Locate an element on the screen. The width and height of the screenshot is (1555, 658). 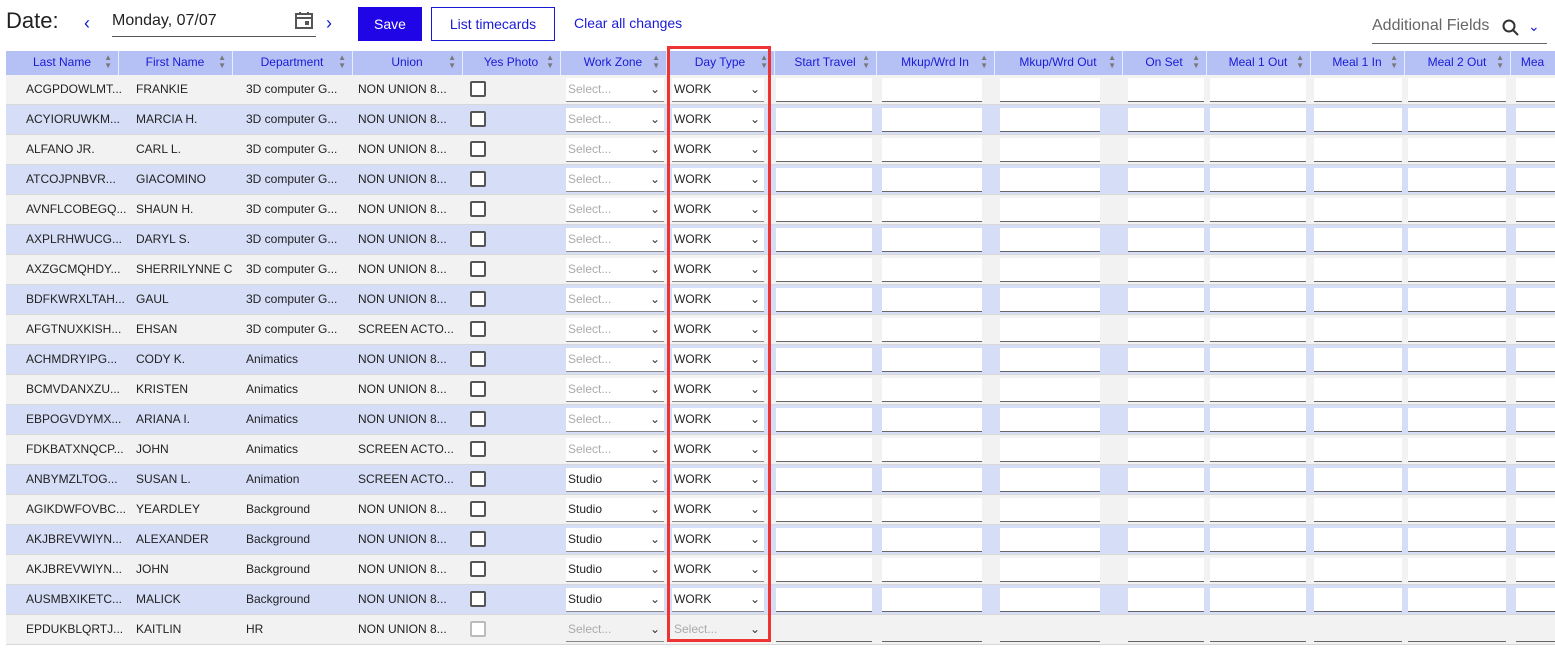
chevron-down-icon: ⌄ is located at coordinates (1534, 26).